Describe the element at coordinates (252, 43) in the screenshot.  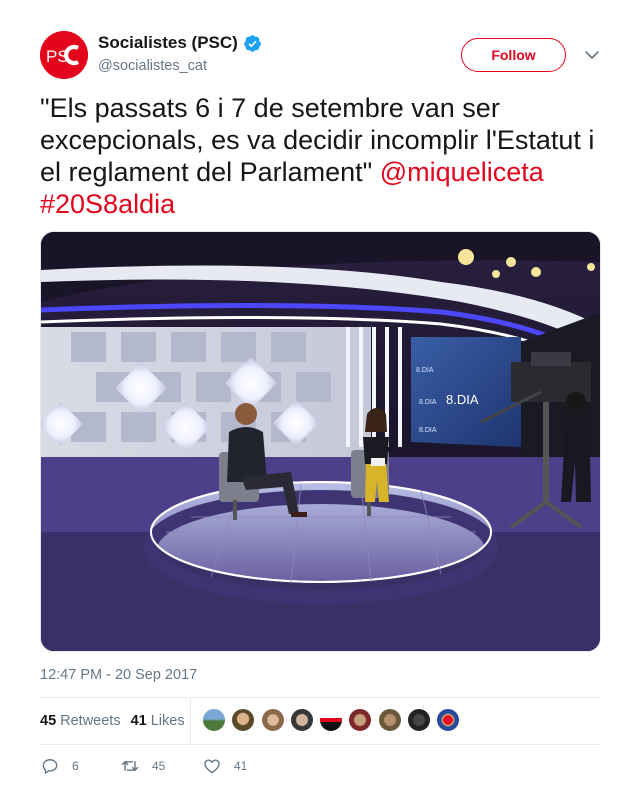
I see `verified-badge-icon` at that location.